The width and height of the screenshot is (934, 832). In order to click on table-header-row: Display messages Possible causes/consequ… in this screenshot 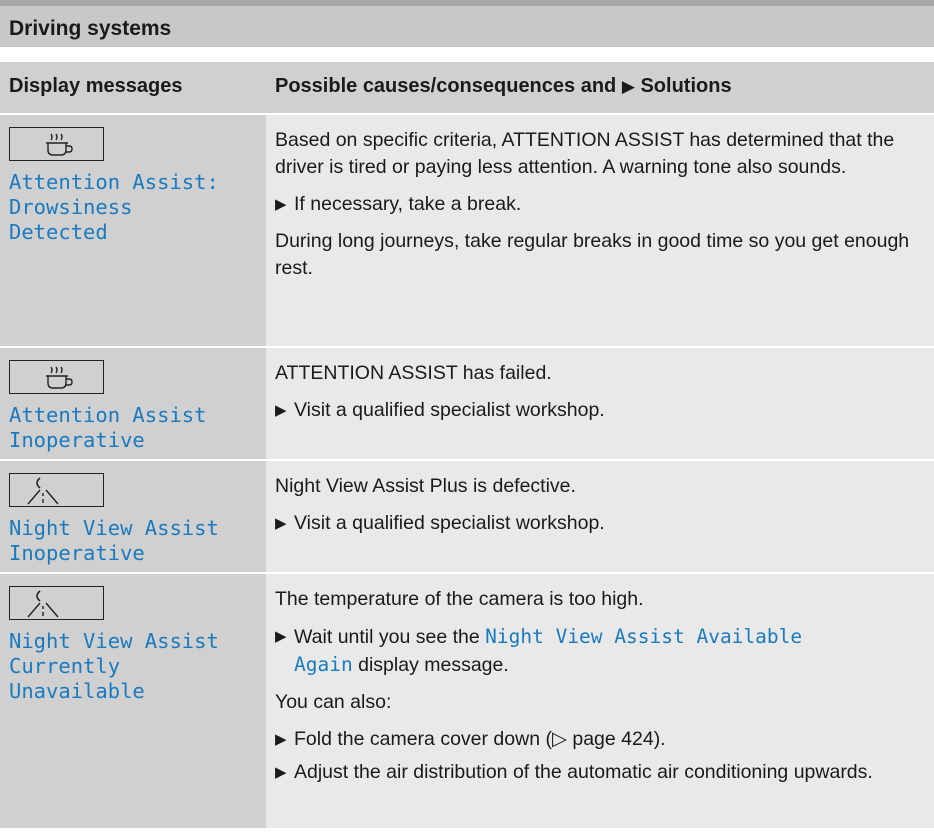, I will do `click(467, 88)`.